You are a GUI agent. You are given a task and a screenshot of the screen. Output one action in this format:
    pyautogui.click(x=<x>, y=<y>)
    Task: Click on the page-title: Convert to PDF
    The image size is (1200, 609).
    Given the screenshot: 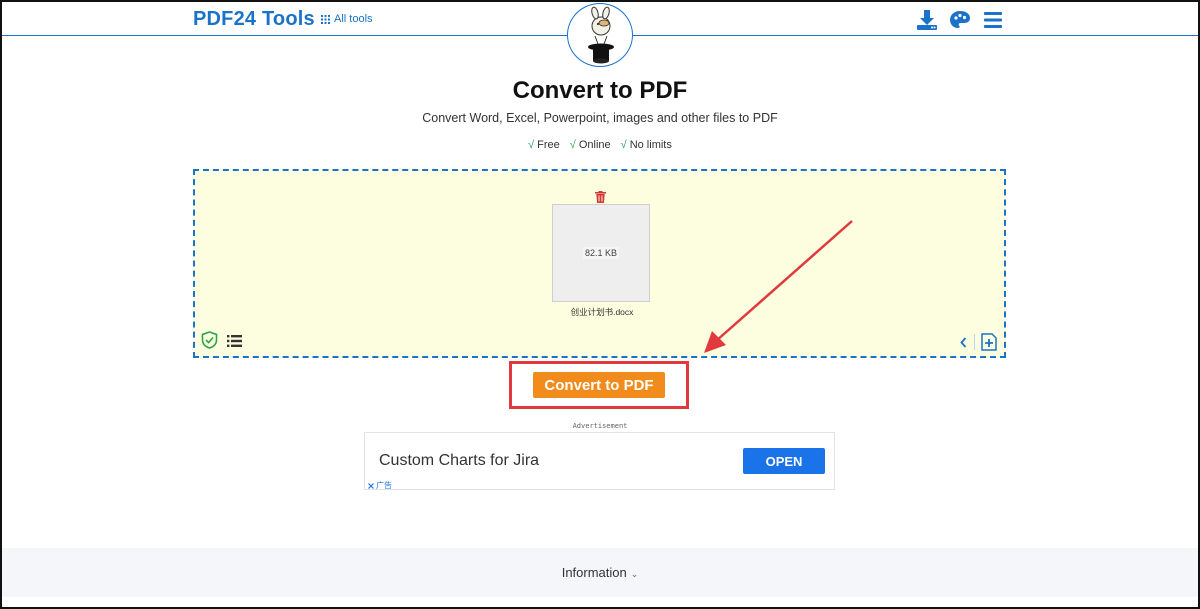 What is the action you would take?
    pyautogui.click(x=600, y=90)
    